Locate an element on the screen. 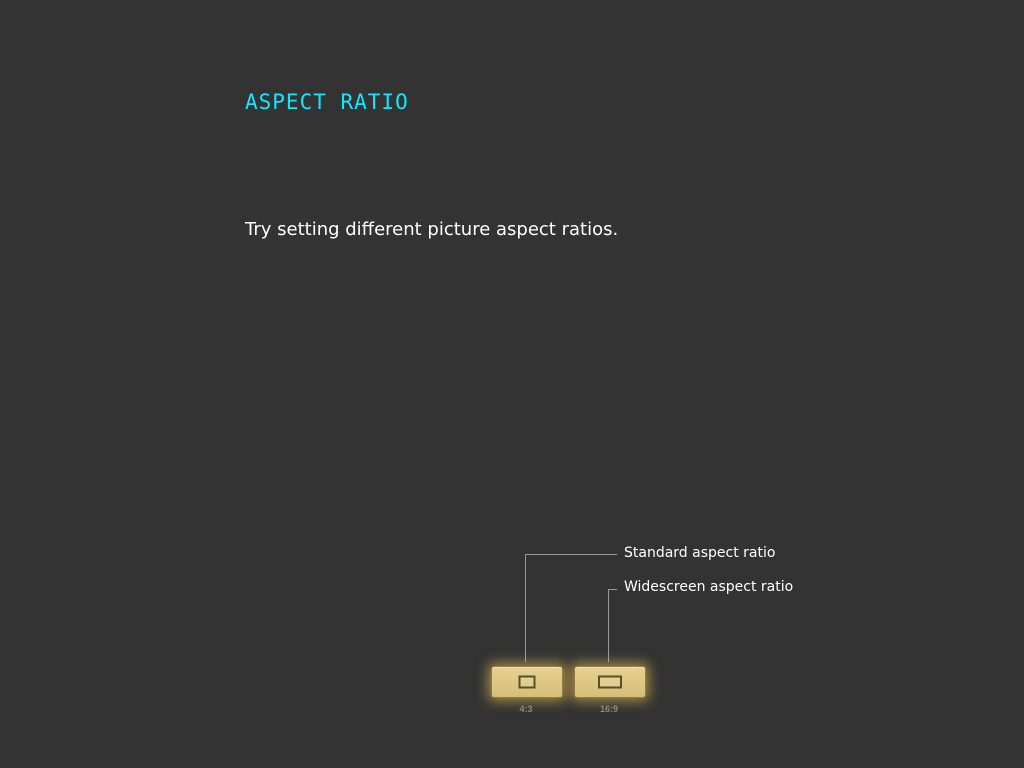 The height and width of the screenshot is (768, 1024). widescreen-aspect-callout: Widescreen aspect ratio is located at coordinates (709, 587).